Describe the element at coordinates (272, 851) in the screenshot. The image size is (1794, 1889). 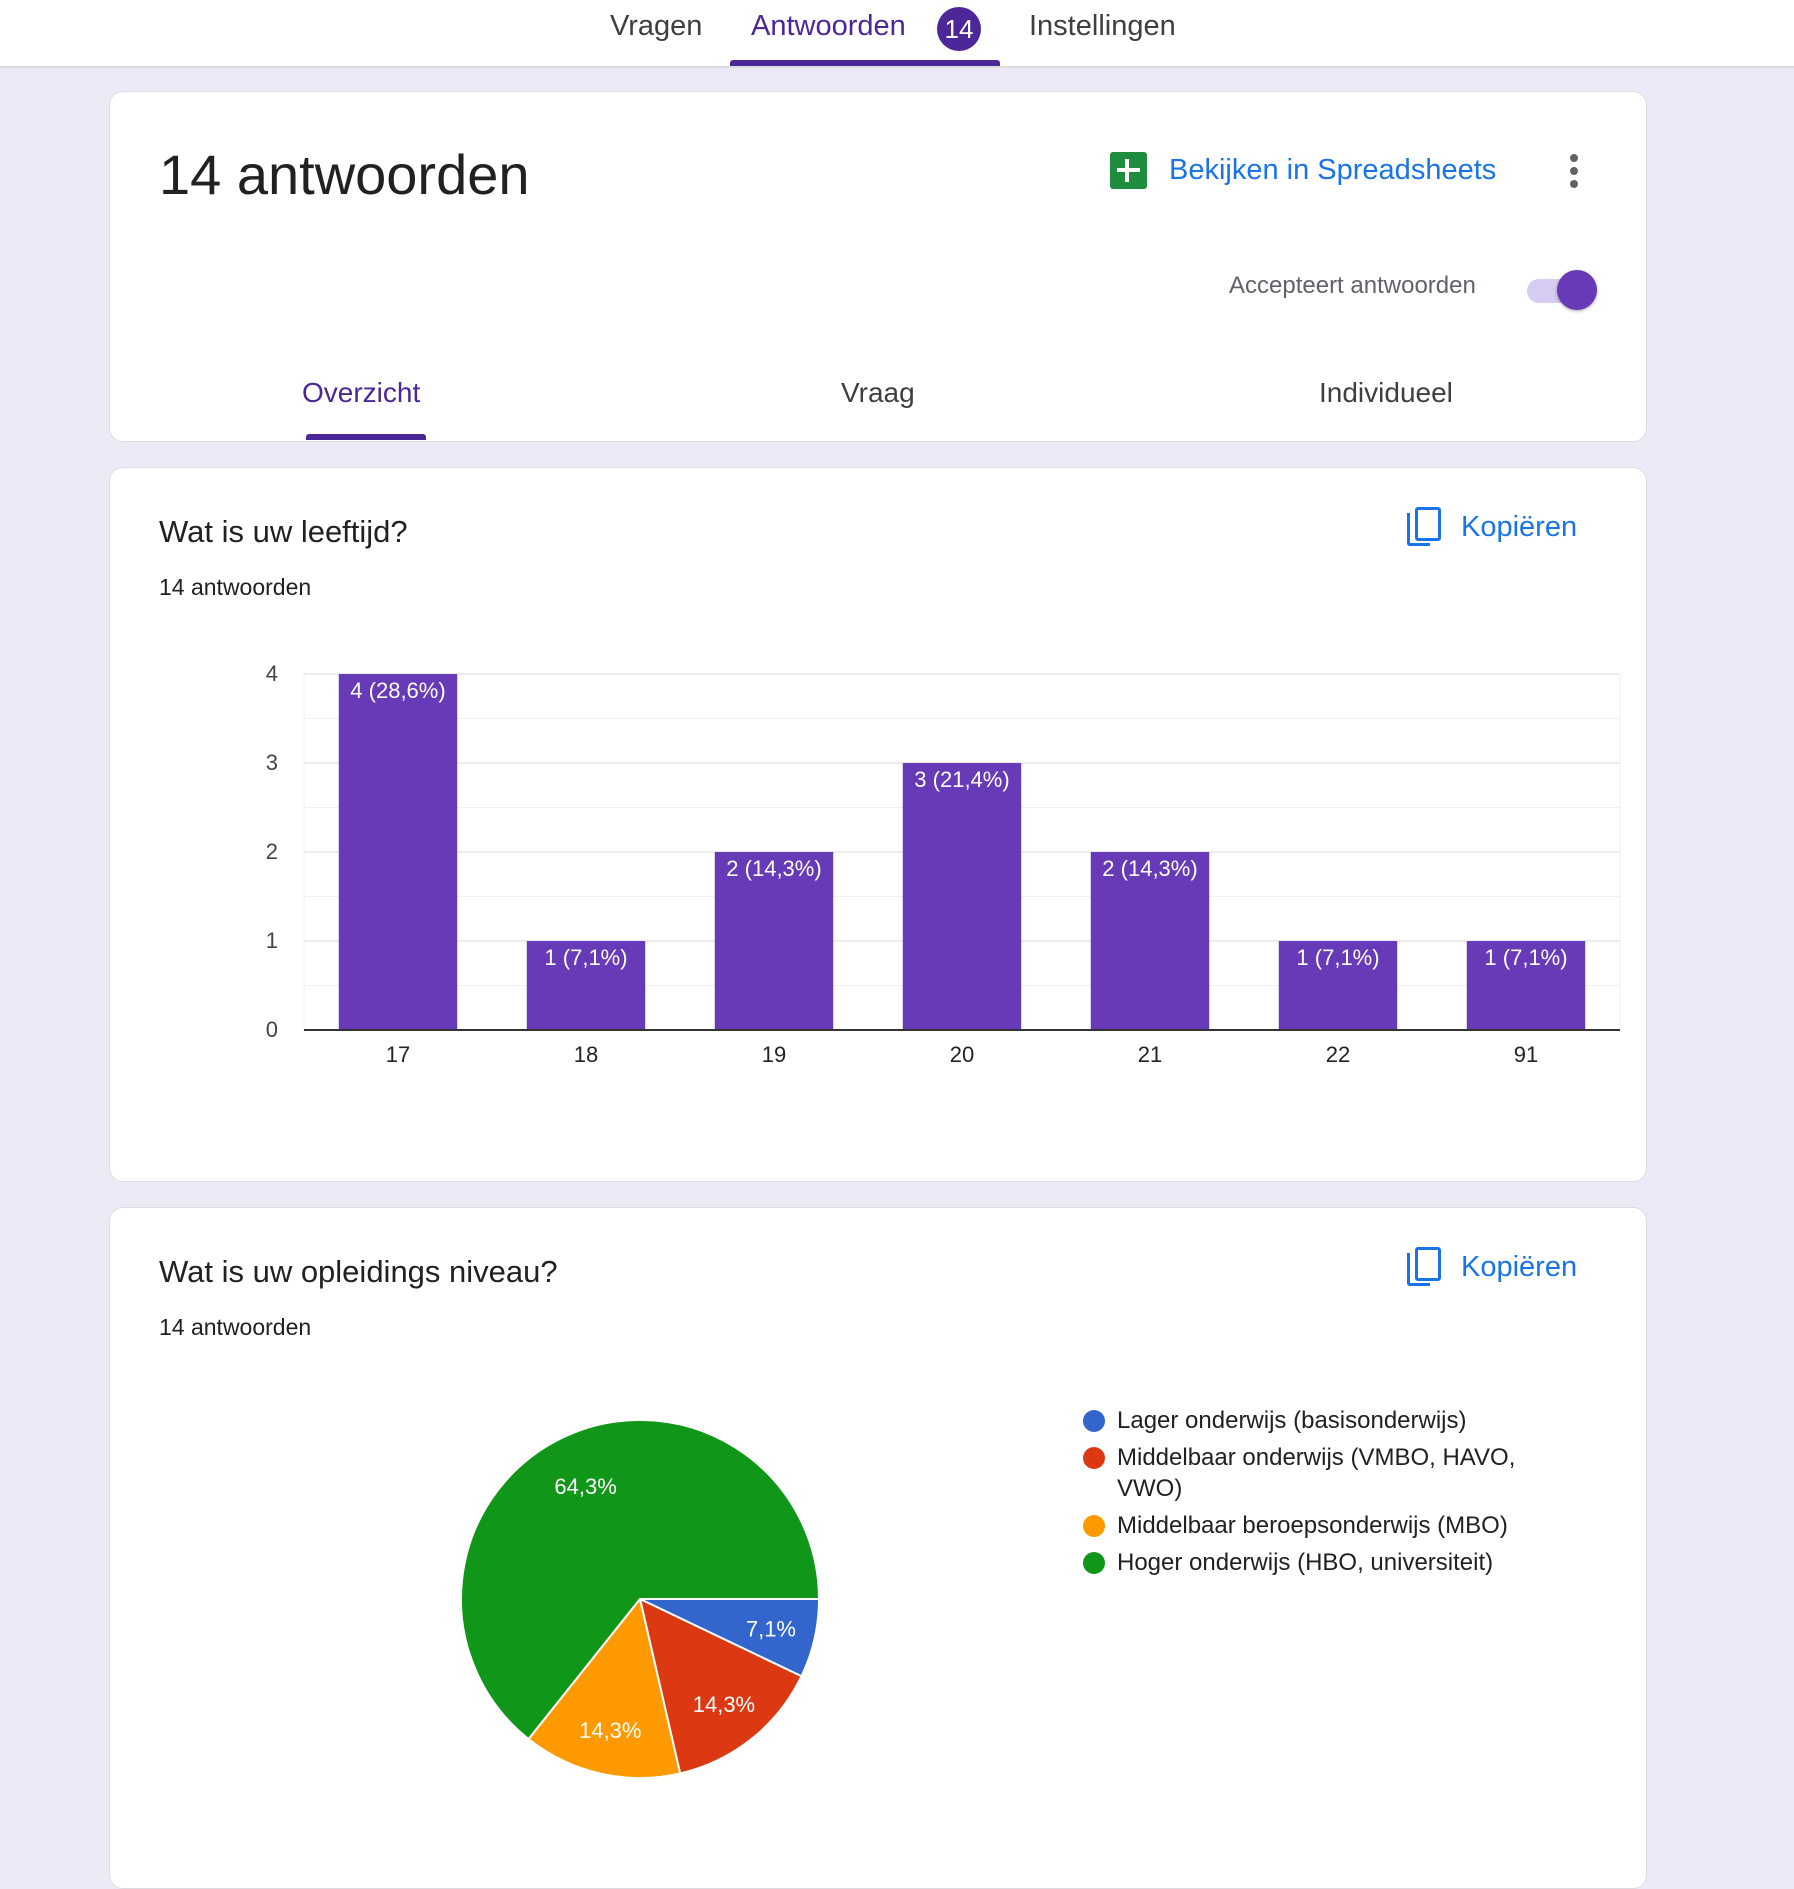
I see `y-tick-label: 2` at that location.